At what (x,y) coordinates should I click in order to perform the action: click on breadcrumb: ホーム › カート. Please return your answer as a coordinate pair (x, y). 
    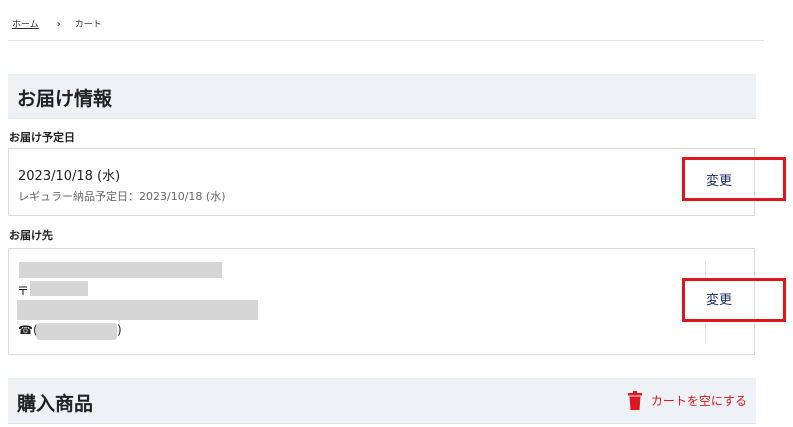
    Looking at the image, I should click on (57, 23).